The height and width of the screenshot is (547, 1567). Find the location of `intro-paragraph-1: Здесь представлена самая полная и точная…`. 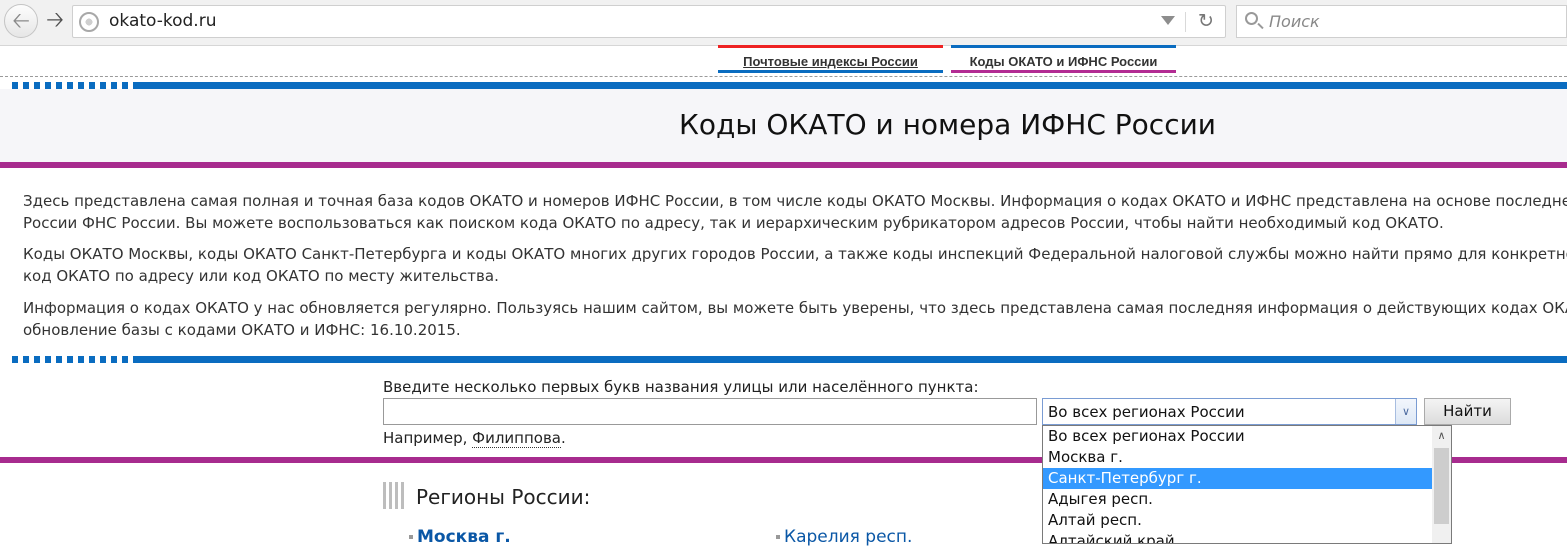

intro-paragraph-1: Здесь представлена самая полная и точная… is located at coordinates (795, 212).